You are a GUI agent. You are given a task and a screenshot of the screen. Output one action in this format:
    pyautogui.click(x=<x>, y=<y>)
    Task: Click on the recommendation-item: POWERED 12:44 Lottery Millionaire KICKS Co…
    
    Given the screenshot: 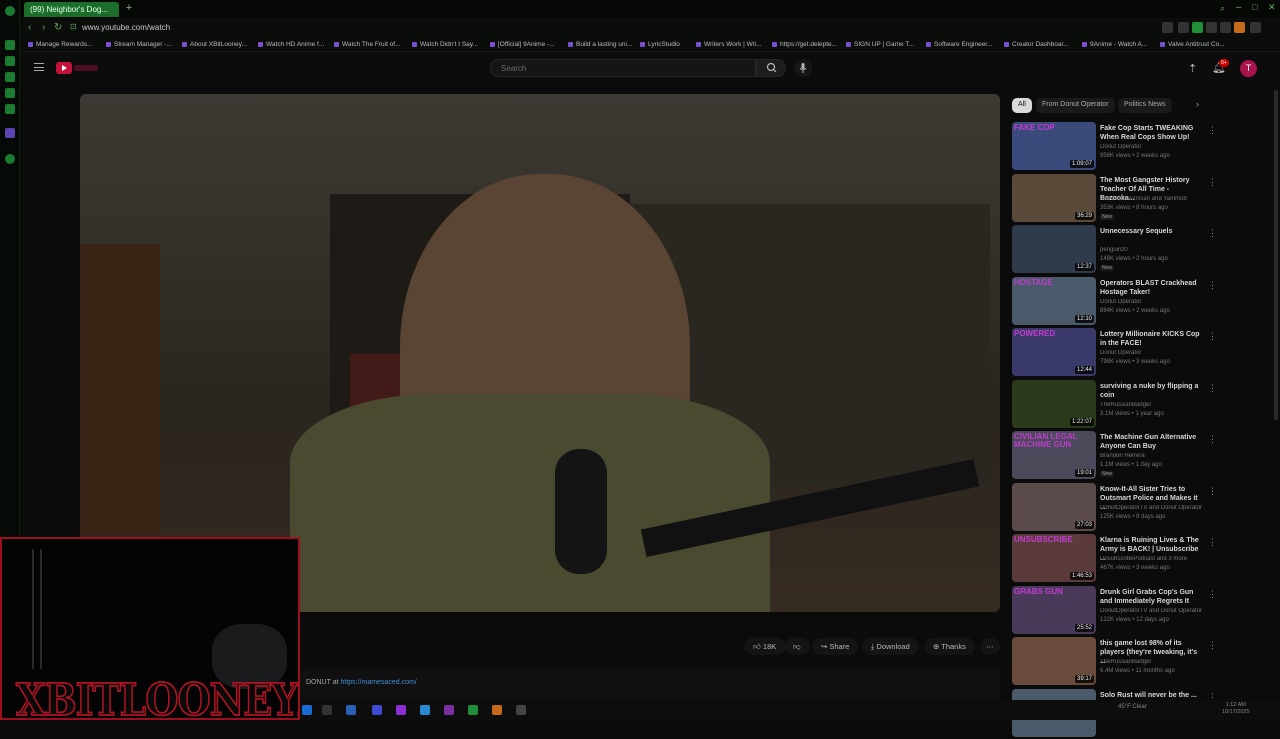 What is the action you would take?
    pyautogui.click(x=1114, y=353)
    